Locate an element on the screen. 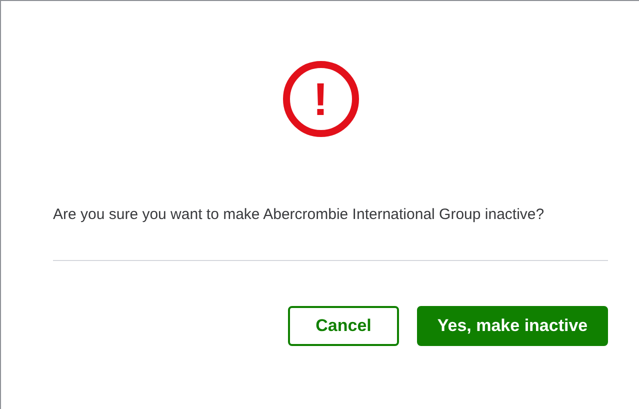 The height and width of the screenshot is (409, 639). cancel-button: Cancel is located at coordinates (343, 326).